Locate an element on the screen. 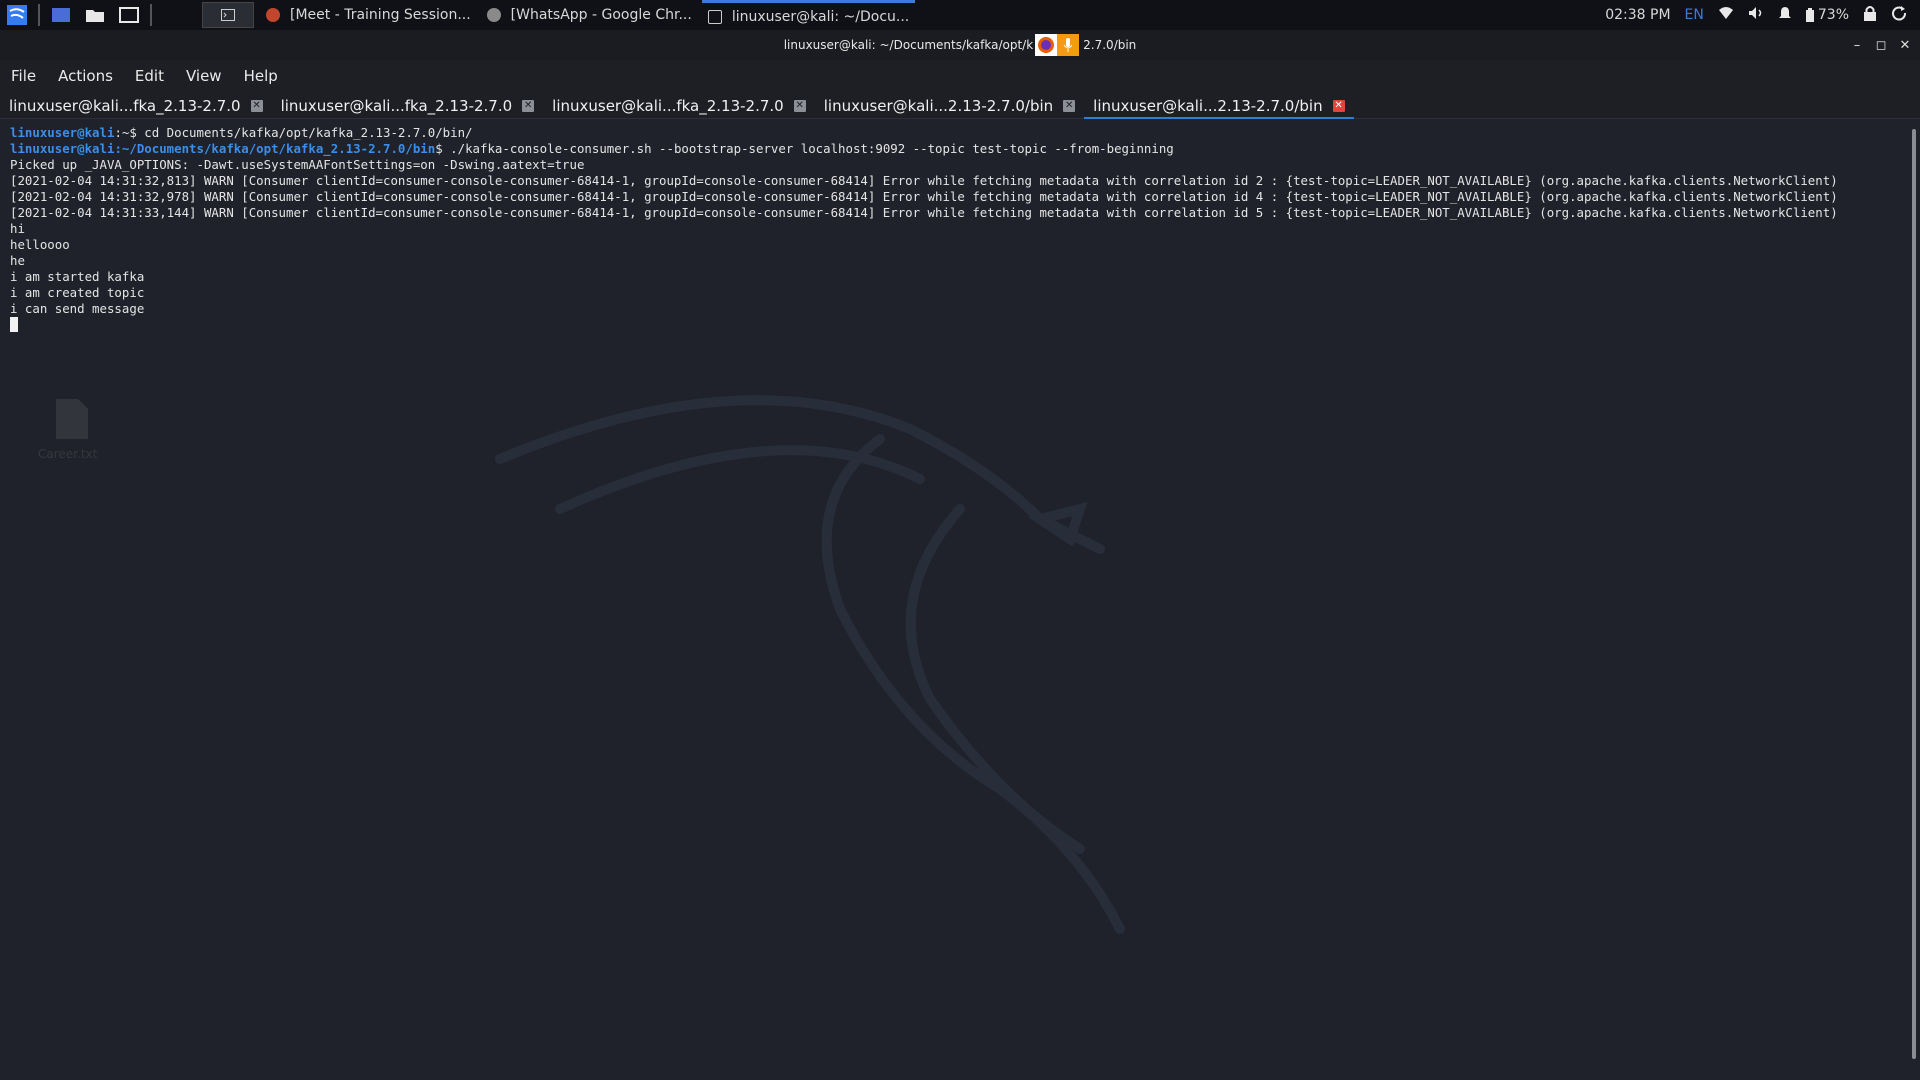  window-title: linuxuser@kali: ~/Documents/kafka/opt/k is located at coordinates (908, 45).